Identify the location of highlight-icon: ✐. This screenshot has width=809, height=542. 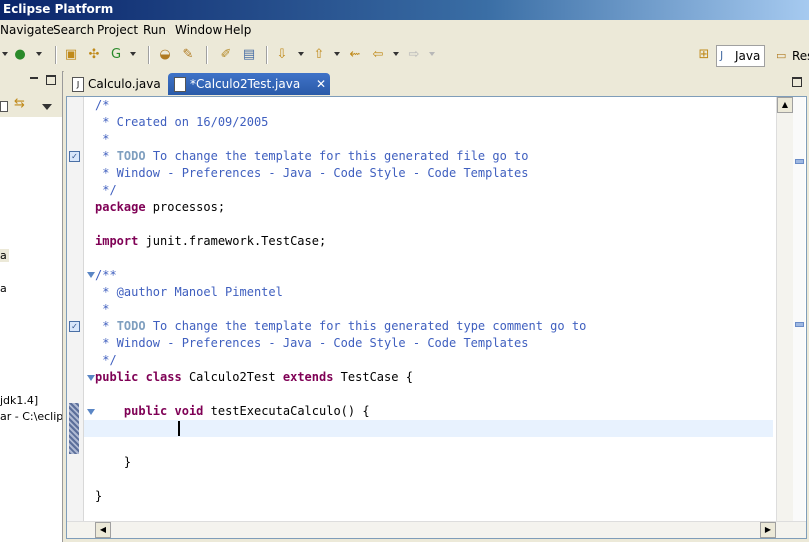
(226, 55).